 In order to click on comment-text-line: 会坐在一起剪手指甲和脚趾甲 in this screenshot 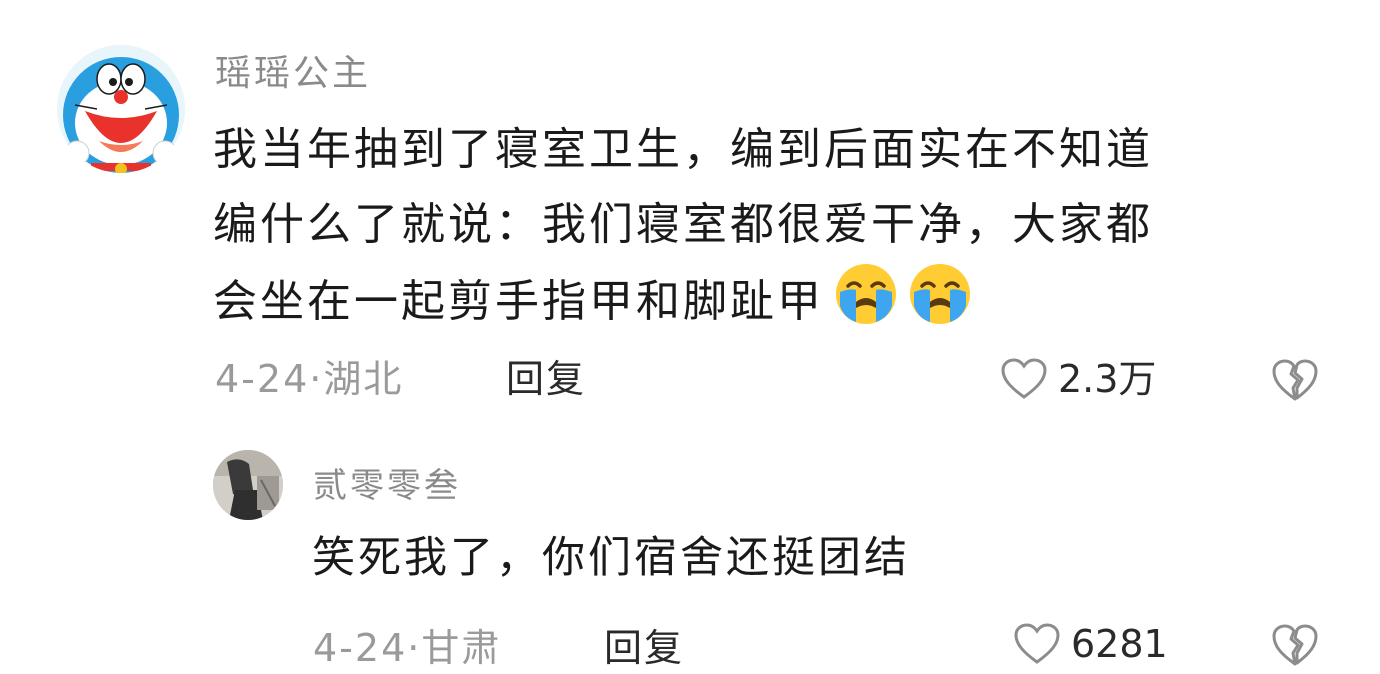, I will do `click(683, 299)`.